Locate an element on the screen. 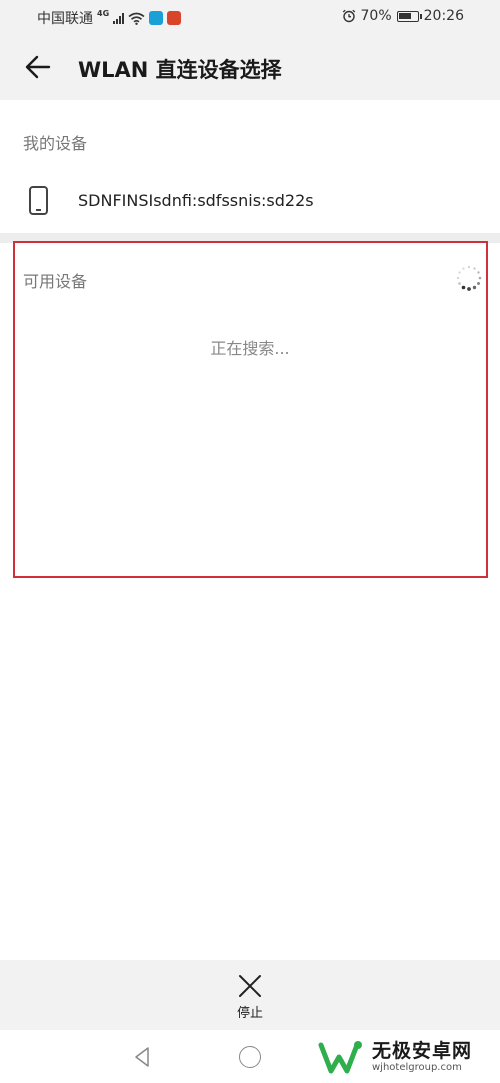 The width and height of the screenshot is (500, 1083). network-type: 4G is located at coordinates (103, 13).